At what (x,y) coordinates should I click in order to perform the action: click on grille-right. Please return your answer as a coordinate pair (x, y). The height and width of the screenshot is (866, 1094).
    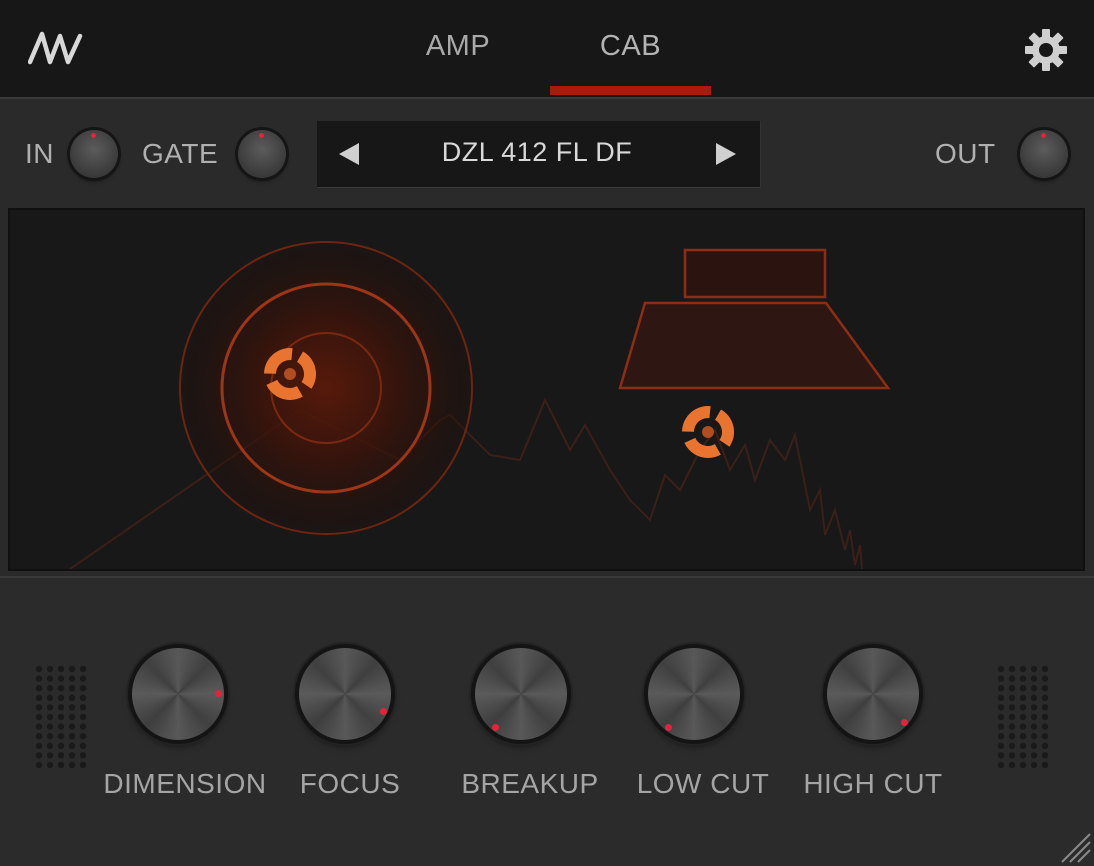
    Looking at the image, I should click on (1023, 717).